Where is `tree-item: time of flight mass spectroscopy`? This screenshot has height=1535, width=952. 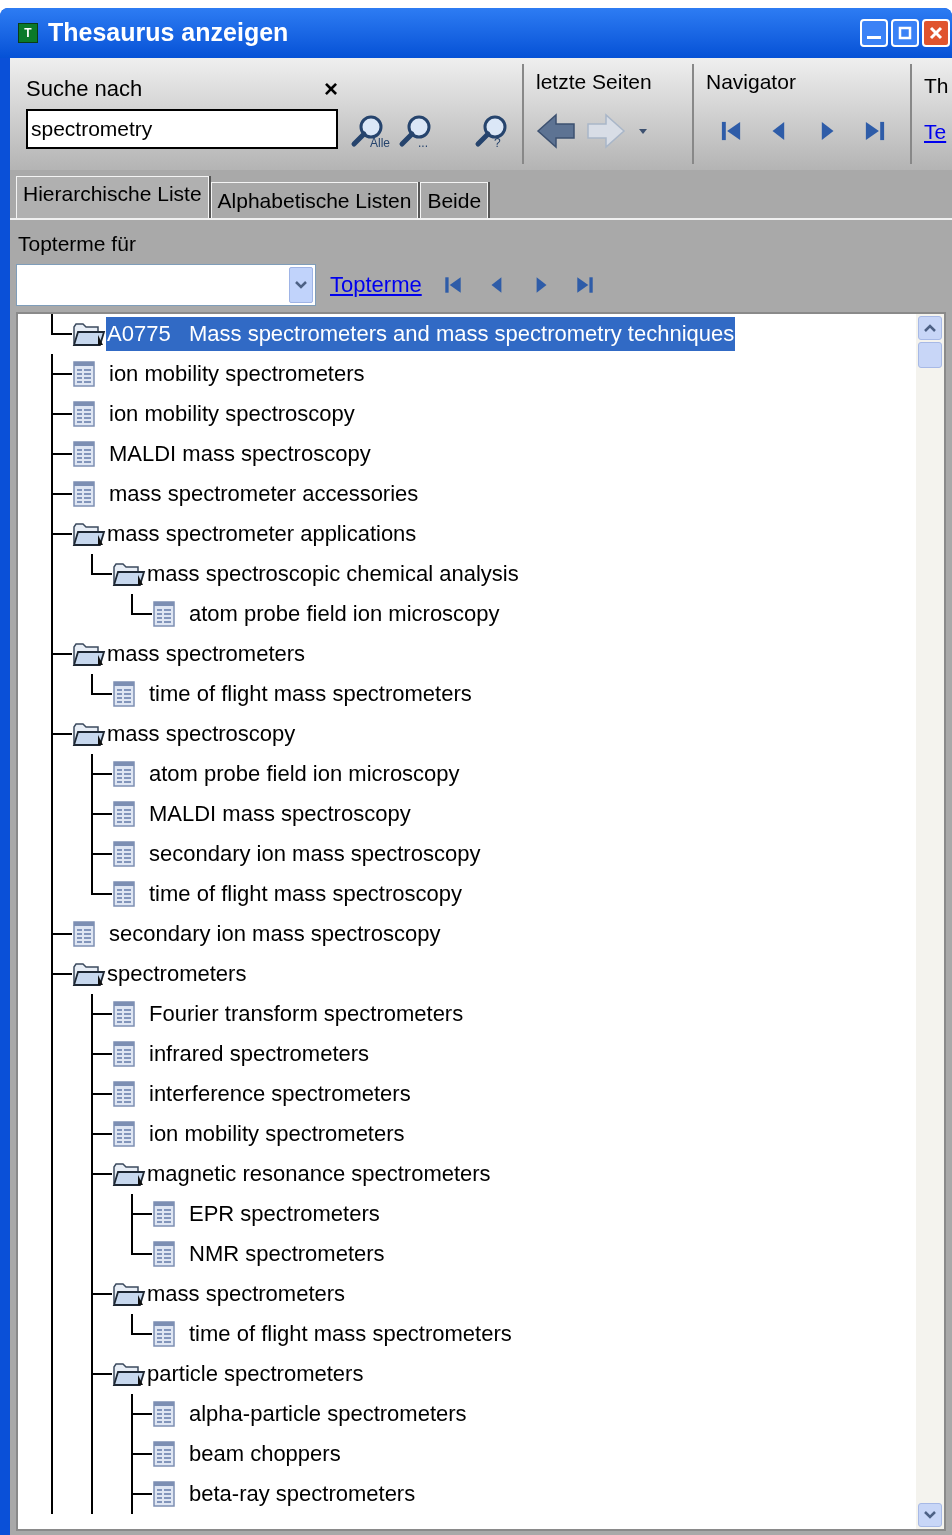 tree-item: time of flight mass spectroscopy is located at coordinates (305, 893).